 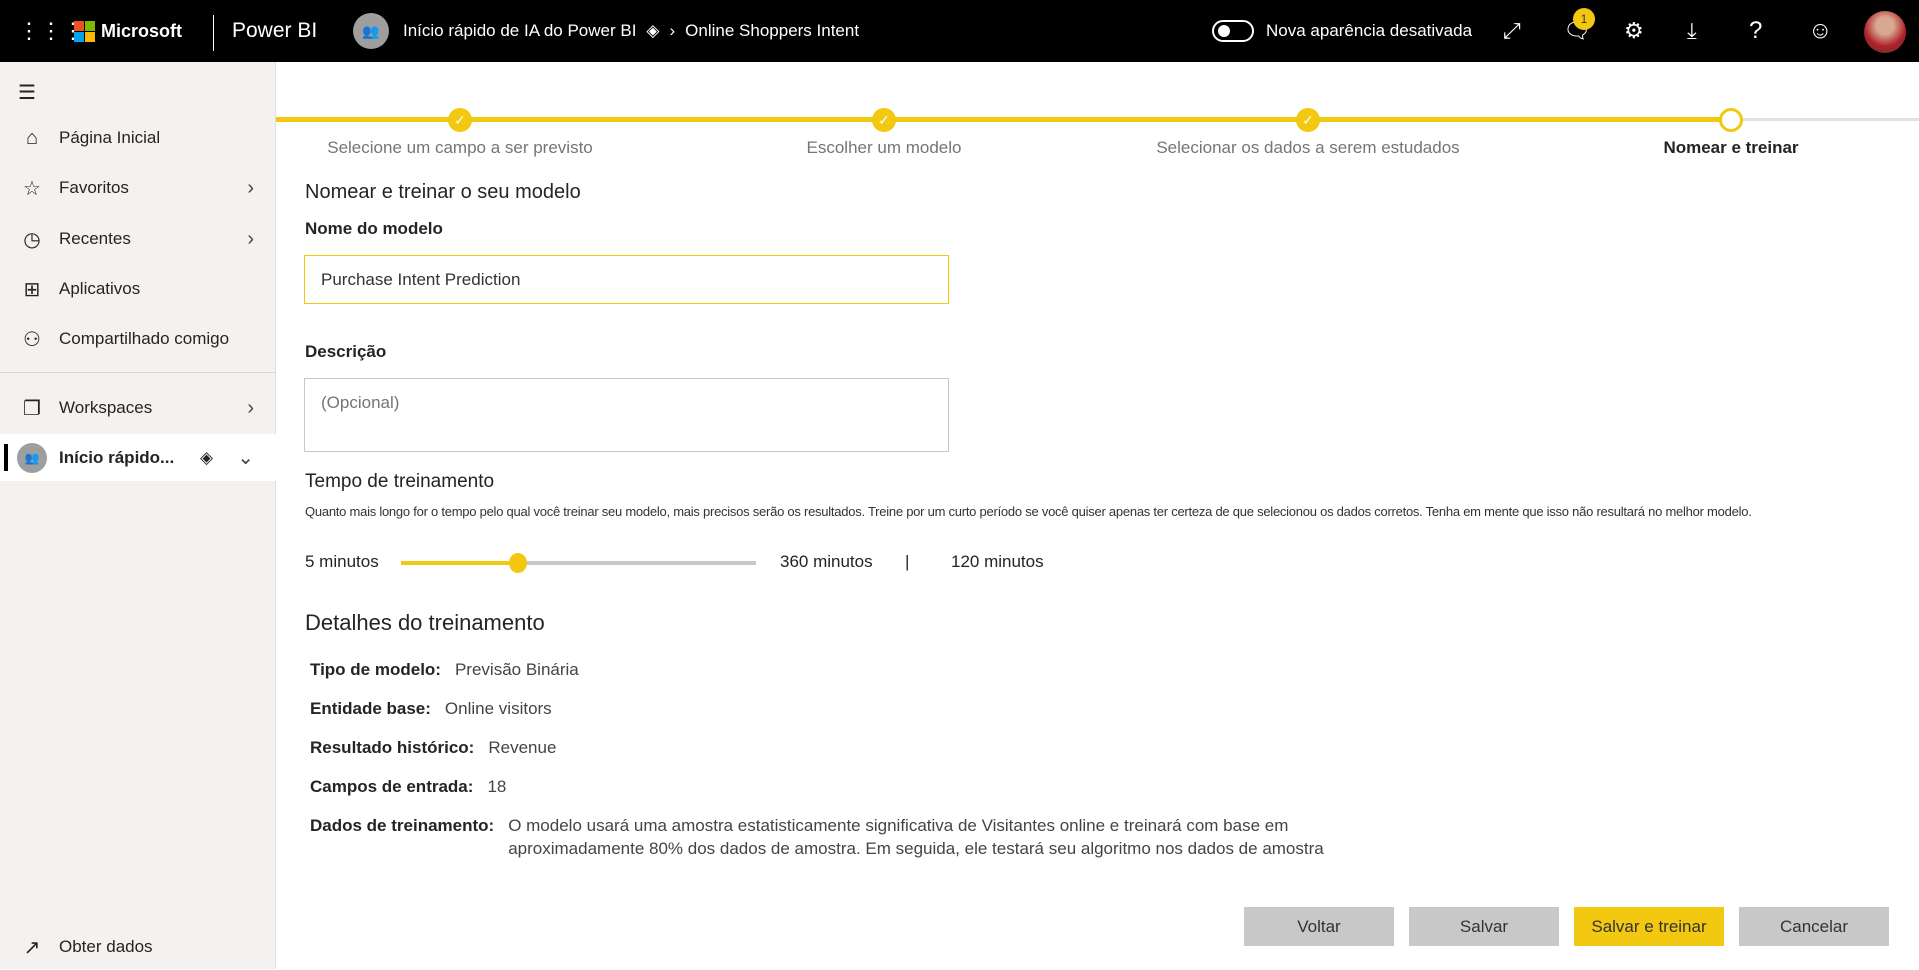 What do you see at coordinates (32, 137) in the screenshot?
I see `home-icon: ⌂` at bounding box center [32, 137].